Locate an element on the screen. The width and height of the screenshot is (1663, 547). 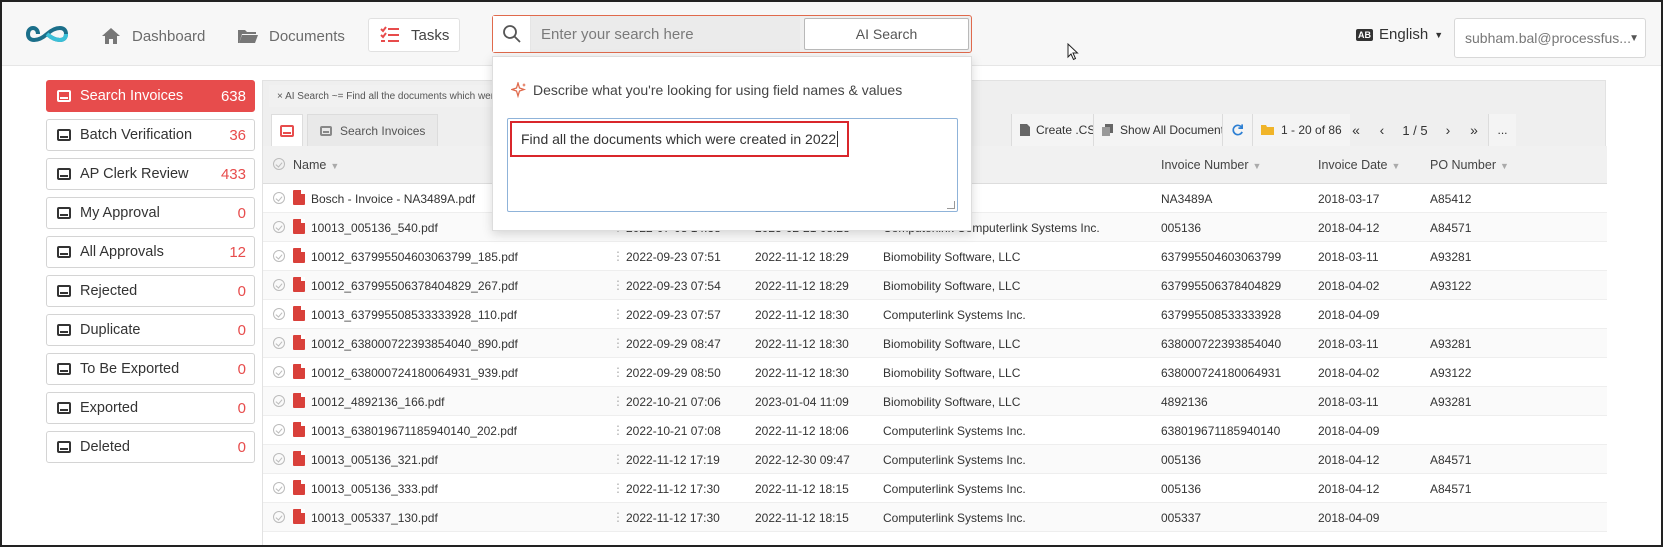
first-page-button: « is located at coordinates (1356, 130).